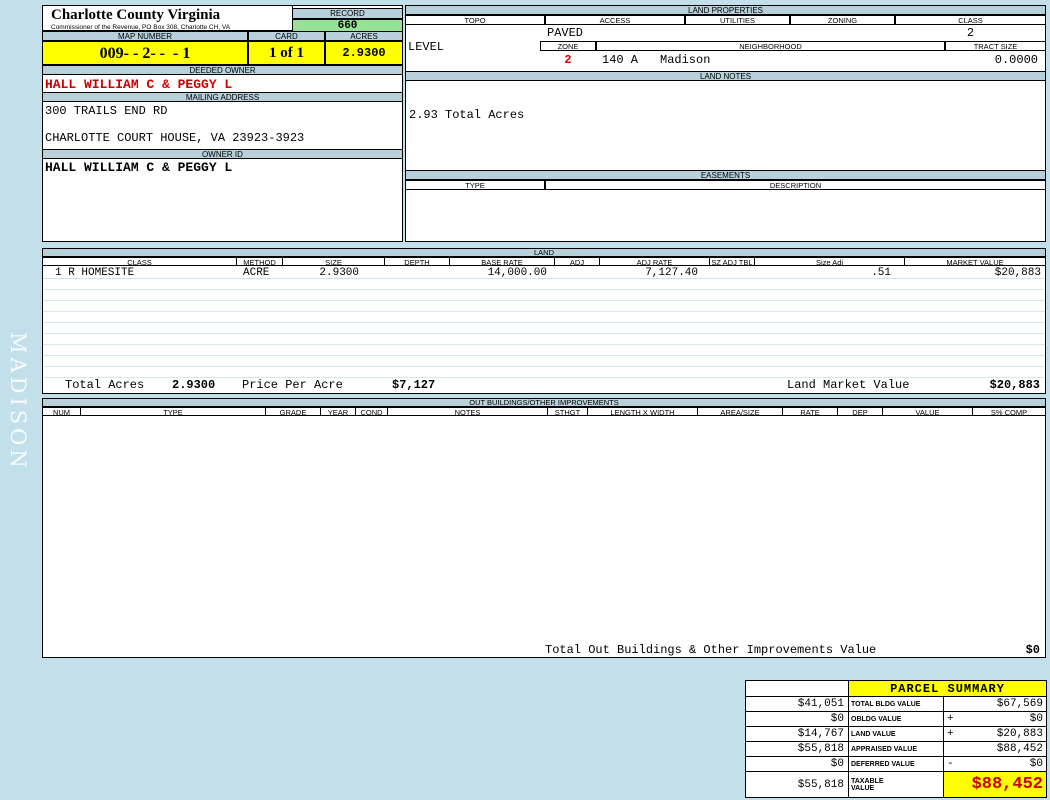 The image size is (1050, 800). I want to click on owner-id-header: OWNER ID, so click(222, 154).